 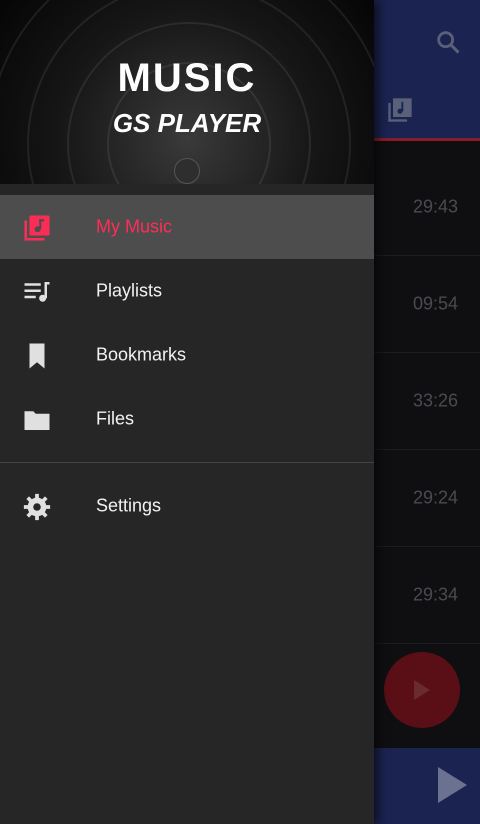 I want to click on list-item: 09:54, so click(x=427, y=304).